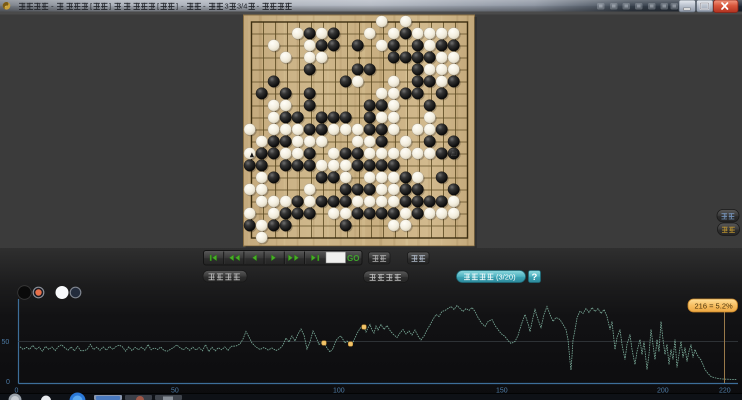 Image resolution: width=742 pixels, height=400 pixels. Describe the element at coordinates (353, 258) in the screenshot. I see `svg-text: GO` at that location.